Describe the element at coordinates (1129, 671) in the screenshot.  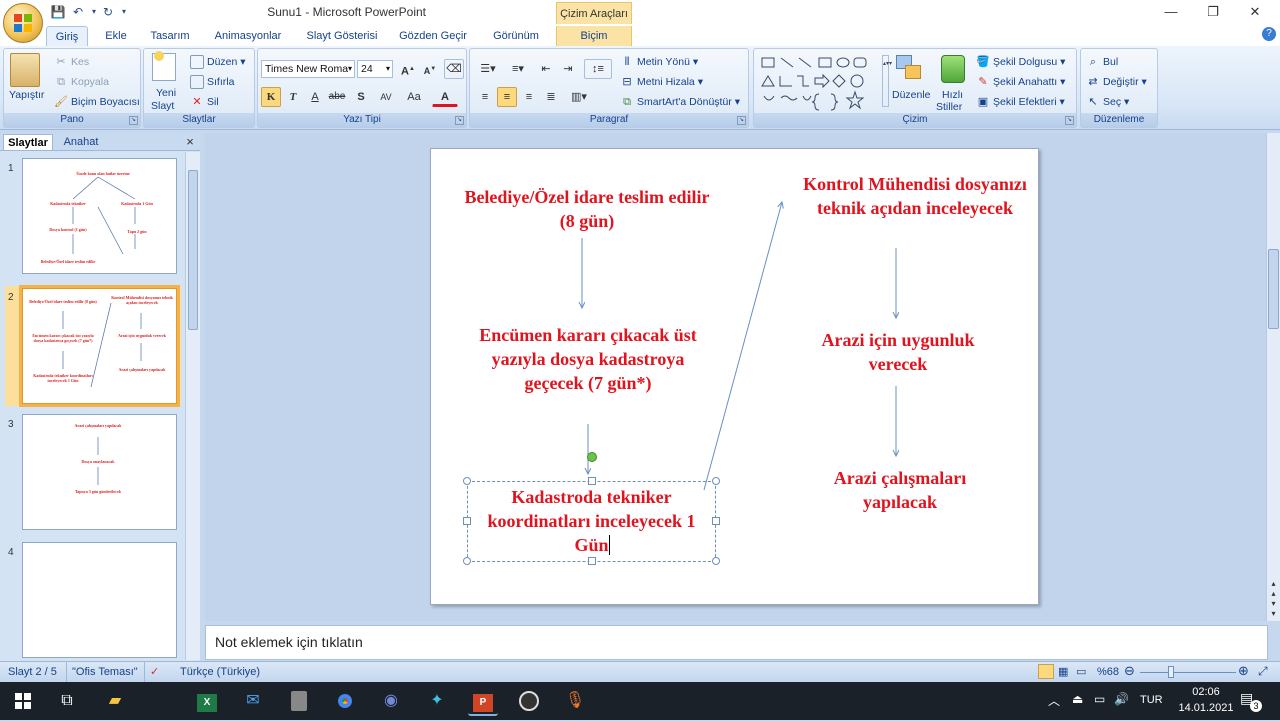
I see `zoom-out-icon: ⊖` at that location.